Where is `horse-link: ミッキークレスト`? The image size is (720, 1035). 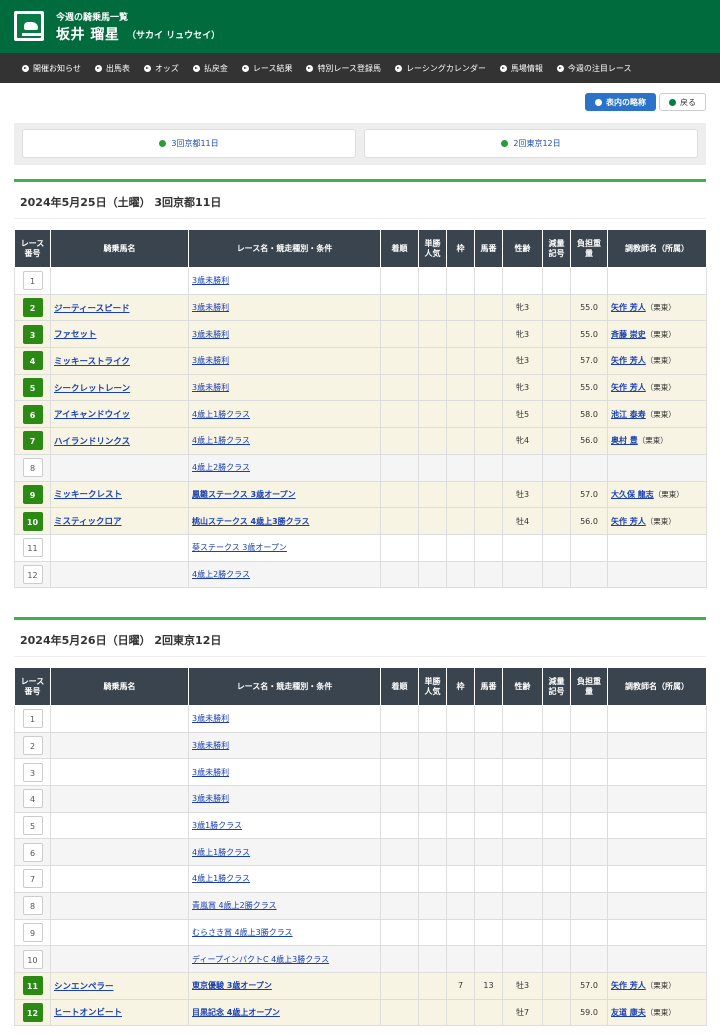 horse-link: ミッキークレスト is located at coordinates (88, 495).